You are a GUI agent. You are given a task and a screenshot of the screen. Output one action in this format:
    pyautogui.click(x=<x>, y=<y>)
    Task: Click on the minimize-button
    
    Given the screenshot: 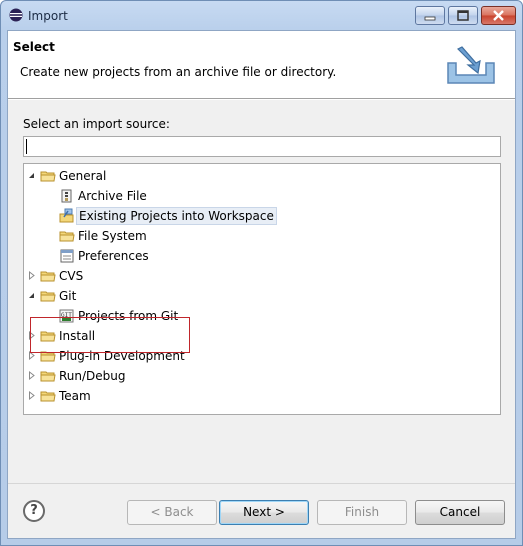 What is the action you would take?
    pyautogui.click(x=430, y=15)
    